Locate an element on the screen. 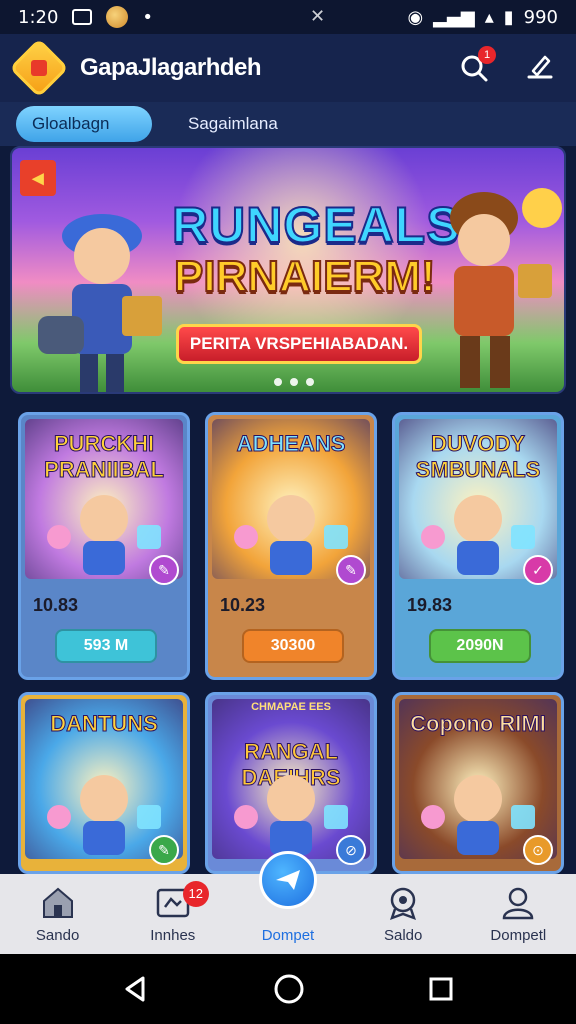  send-icon is located at coordinates (287, 880).